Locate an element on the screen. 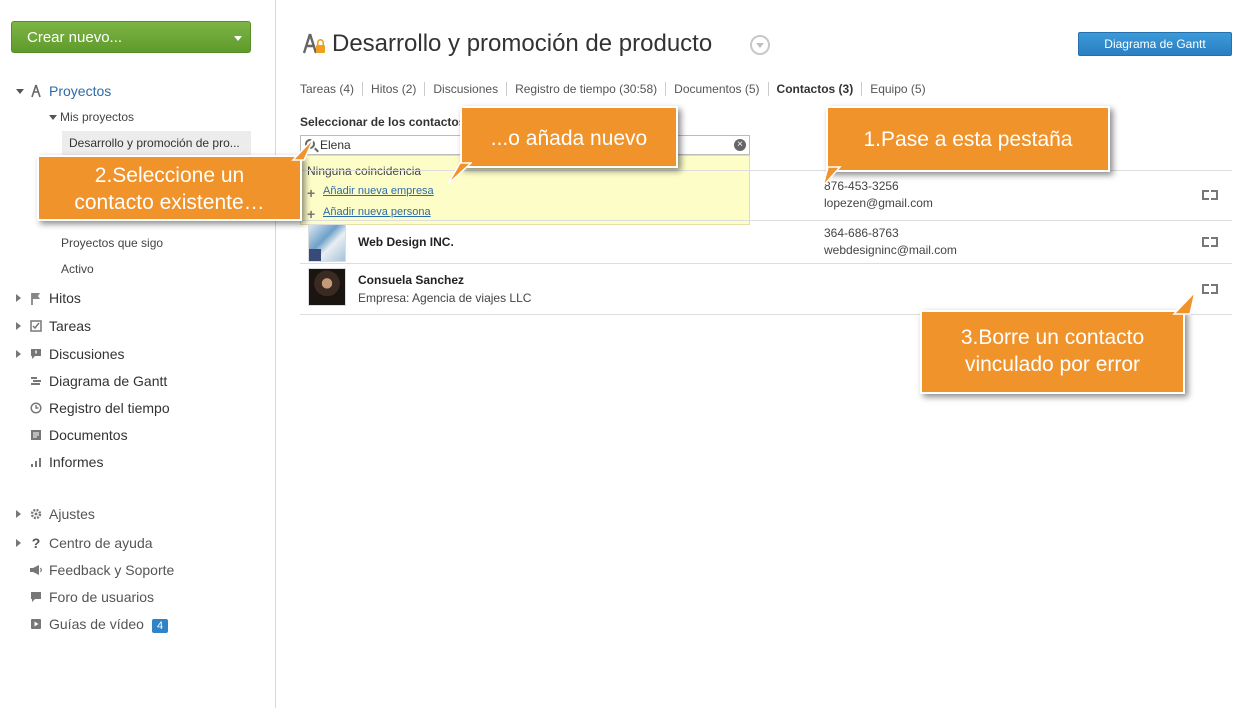 The height and width of the screenshot is (708, 1240). gantt-chart-button: Diagrama de Gantt is located at coordinates (1155, 44).